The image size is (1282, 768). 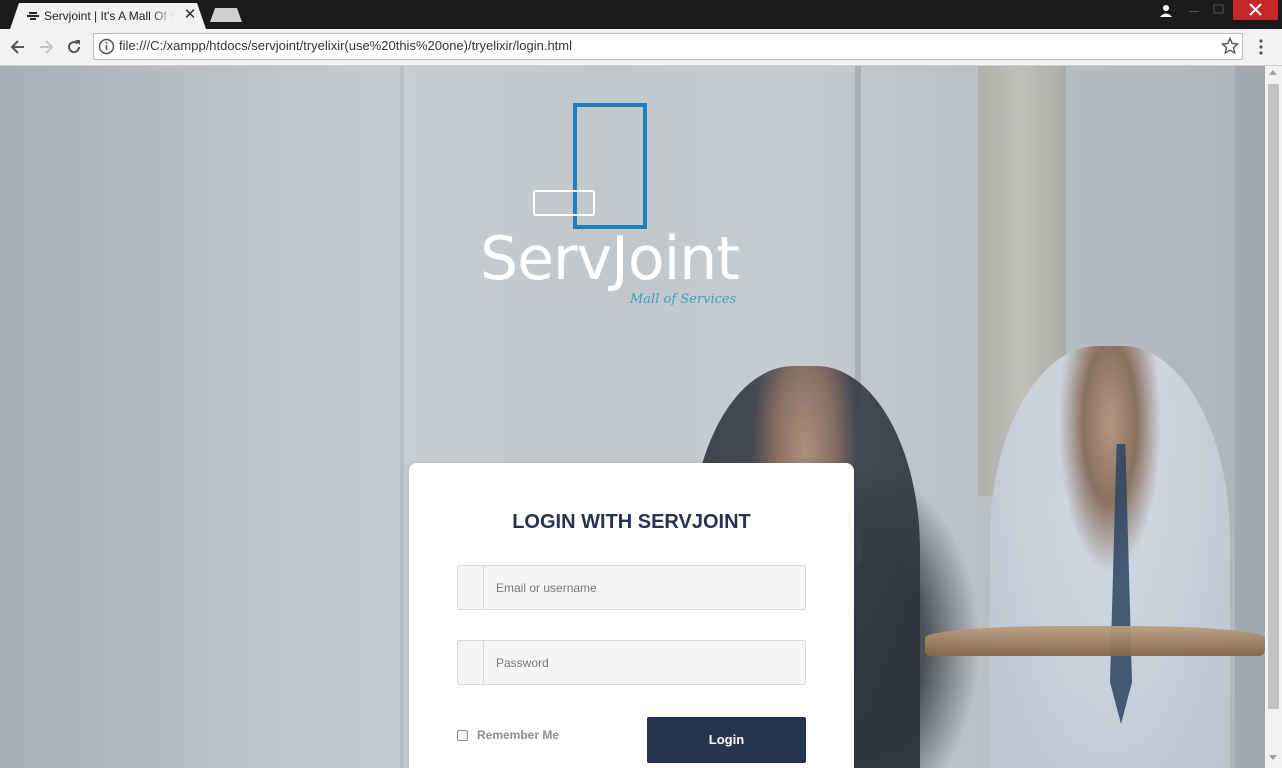 What do you see at coordinates (33, 16) in the screenshot?
I see `favicon-icon` at bounding box center [33, 16].